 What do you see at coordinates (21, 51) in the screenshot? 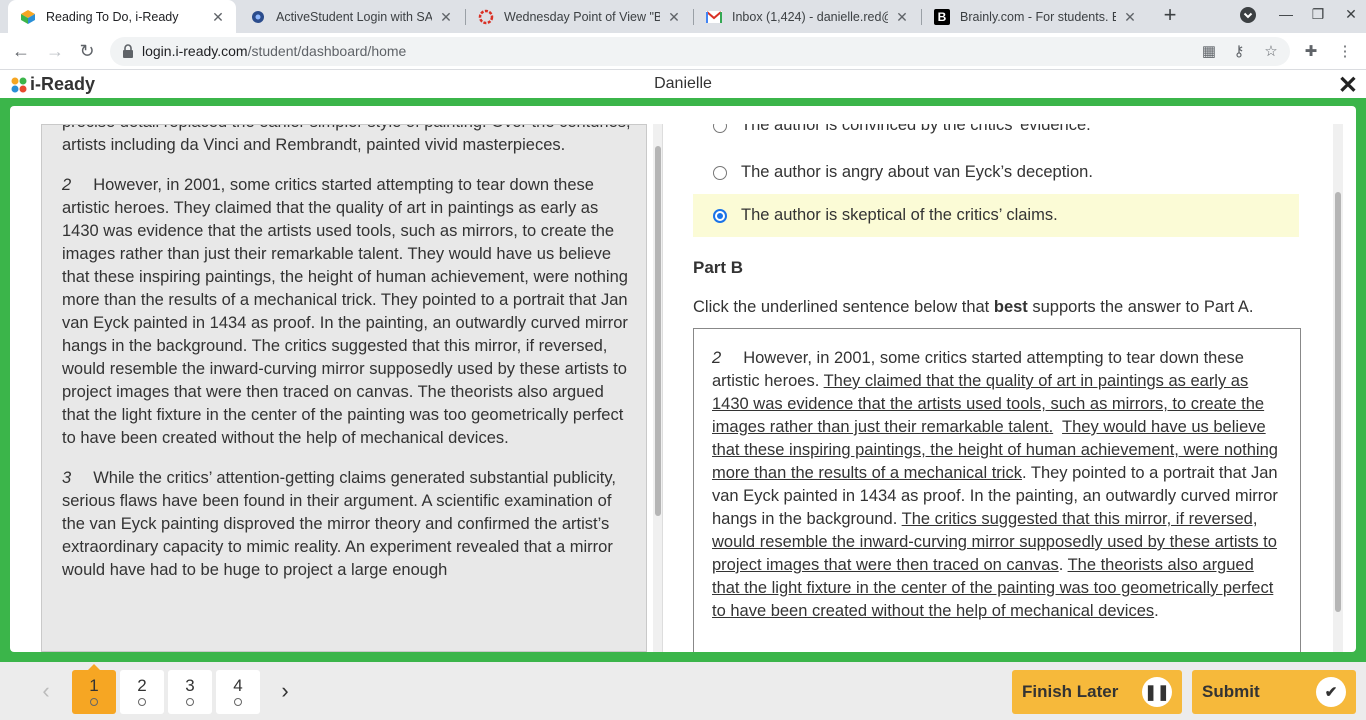
I see `back-arrow-icon: ←` at bounding box center [21, 51].